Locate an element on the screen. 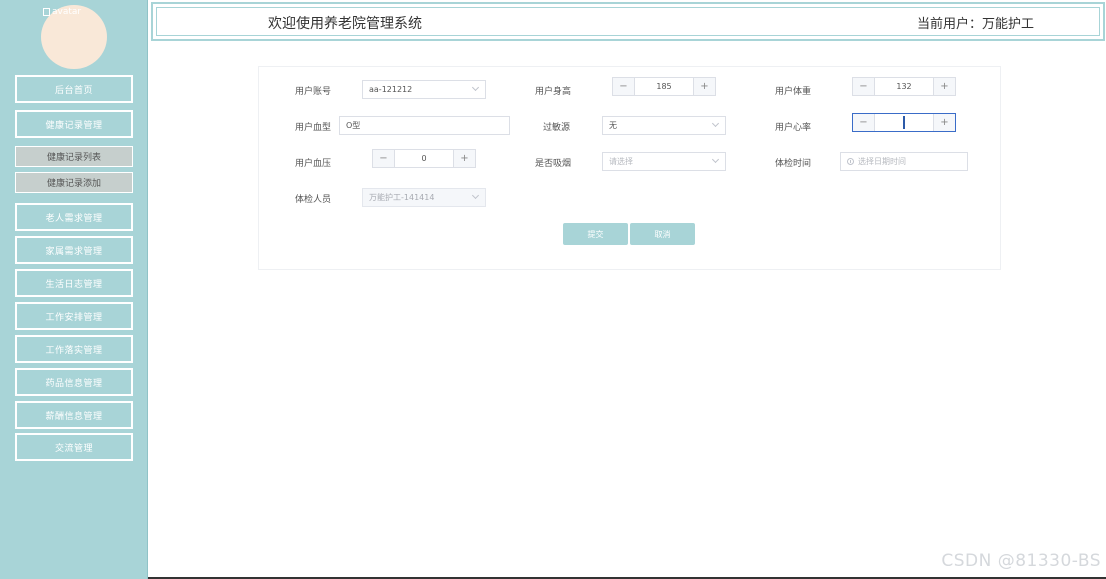 The width and height of the screenshot is (1106, 579). sidebar-item-medicine: 药品信息管理 is located at coordinates (74, 382).